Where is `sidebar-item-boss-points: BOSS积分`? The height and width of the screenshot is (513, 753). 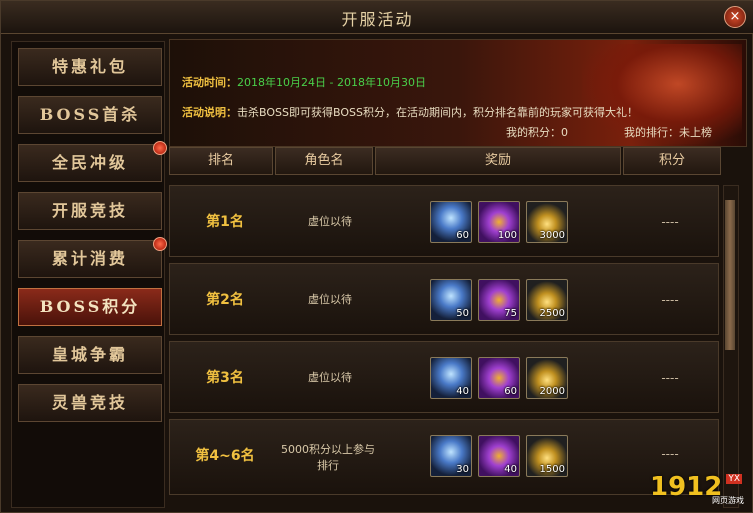
sidebar-item-boss-points: BOSS积分 is located at coordinates (90, 307).